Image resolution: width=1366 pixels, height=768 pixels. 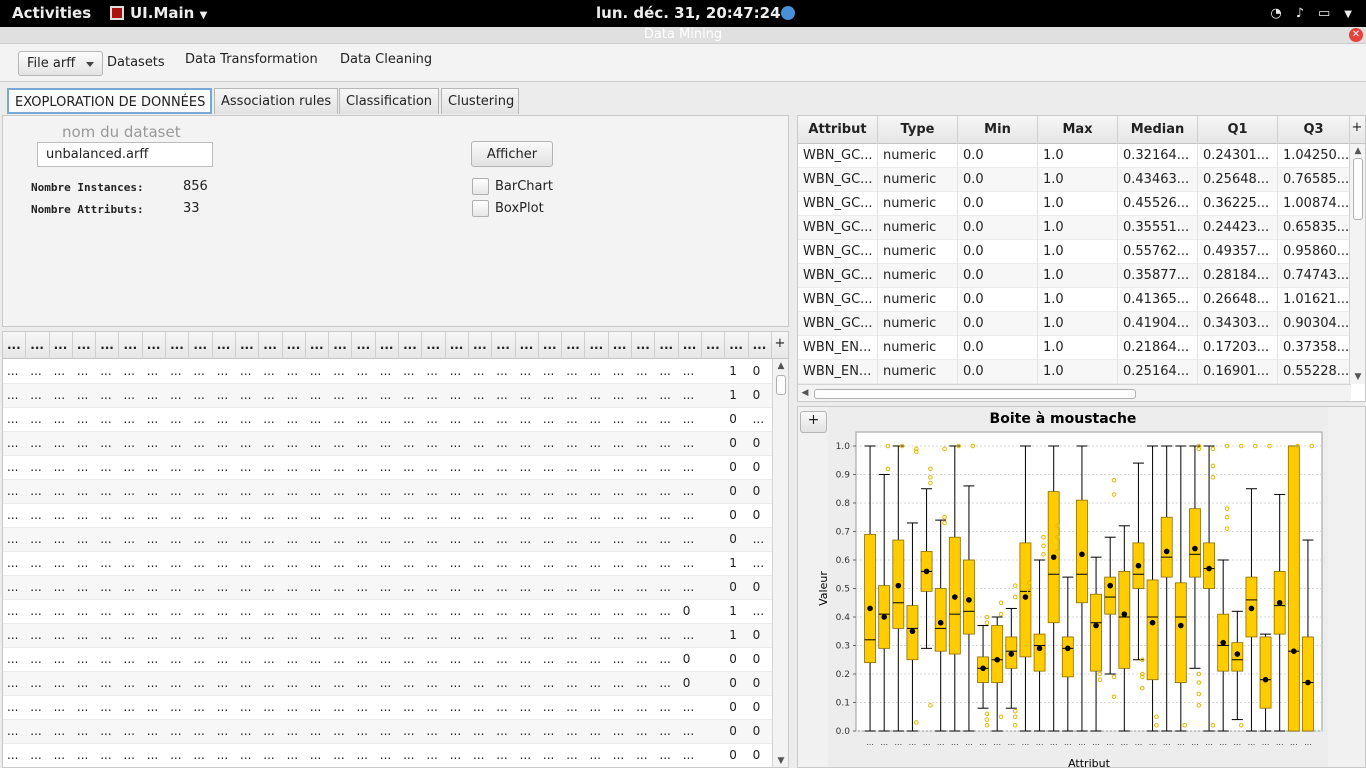 What do you see at coordinates (1158, 130) in the screenshot?
I see `column-header: Median` at bounding box center [1158, 130].